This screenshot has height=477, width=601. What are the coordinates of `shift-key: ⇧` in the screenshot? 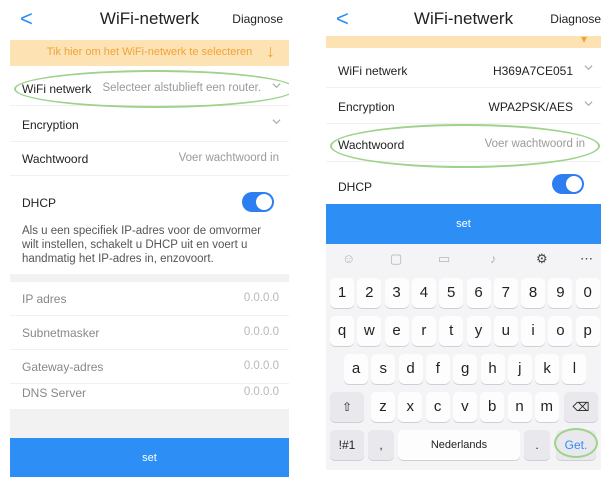 It's located at (347, 407).